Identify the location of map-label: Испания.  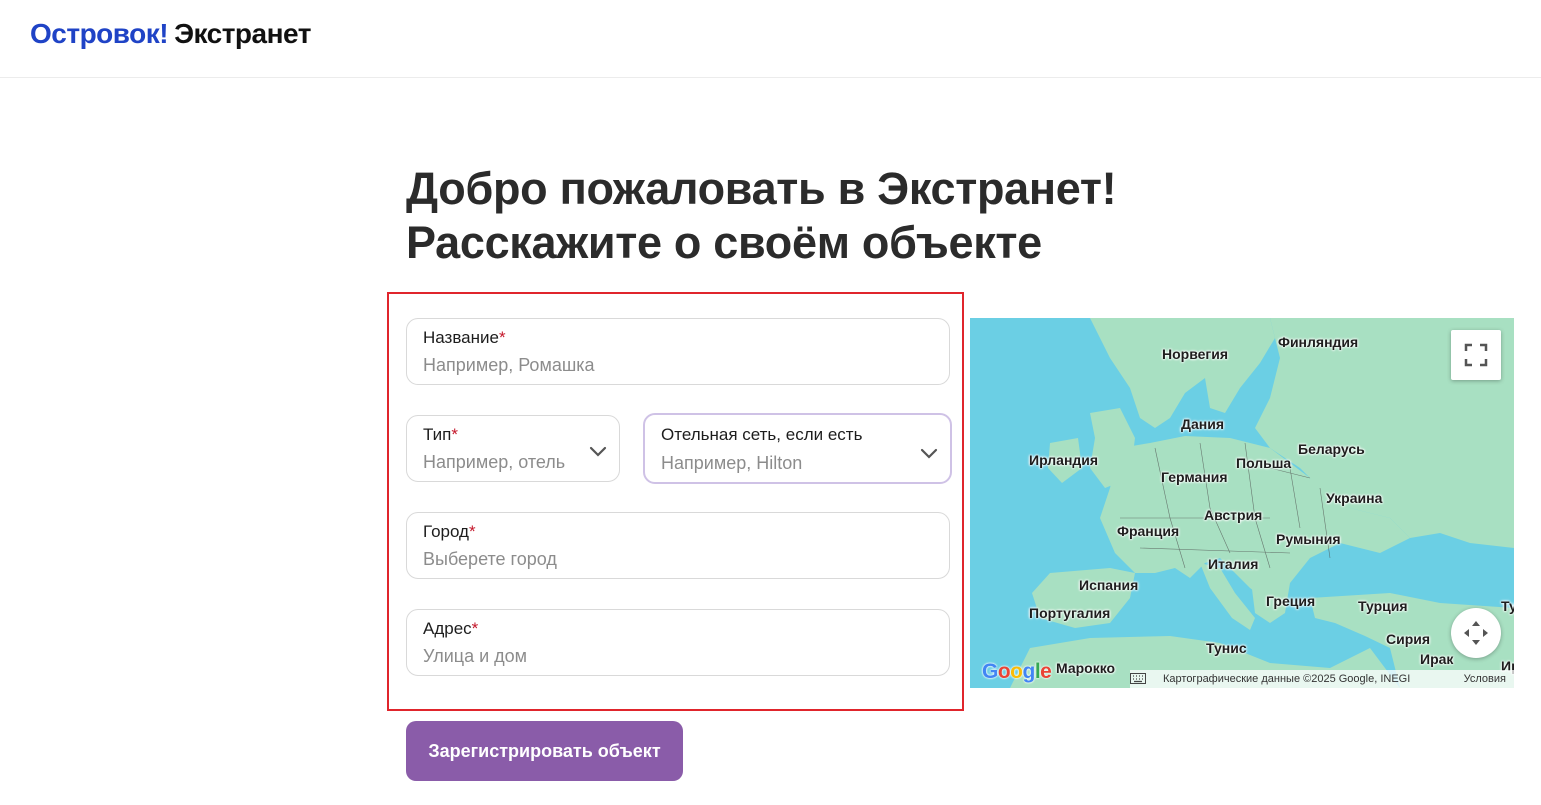
(1109, 585).